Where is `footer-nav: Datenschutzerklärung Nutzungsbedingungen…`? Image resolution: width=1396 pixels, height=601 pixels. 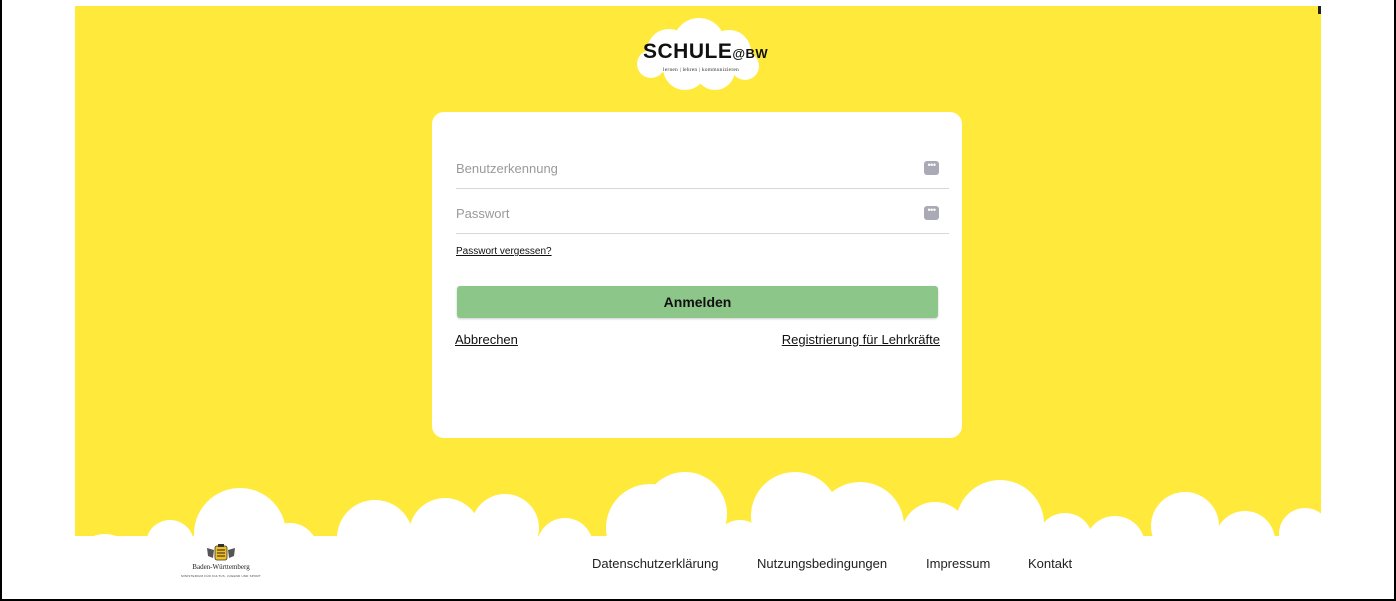
footer-nav: Datenschutzerklärung Nutzungsbedingungen… is located at coordinates (698, 566).